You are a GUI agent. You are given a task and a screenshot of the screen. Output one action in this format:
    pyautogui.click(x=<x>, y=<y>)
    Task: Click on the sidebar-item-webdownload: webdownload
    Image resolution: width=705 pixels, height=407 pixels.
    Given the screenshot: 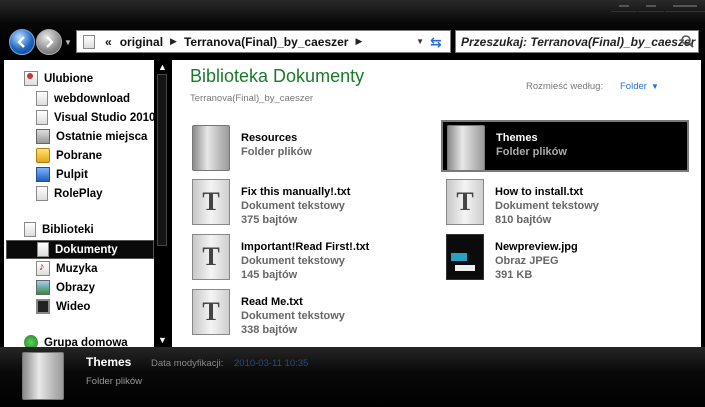 What is the action you would take?
    pyautogui.click(x=83, y=98)
    